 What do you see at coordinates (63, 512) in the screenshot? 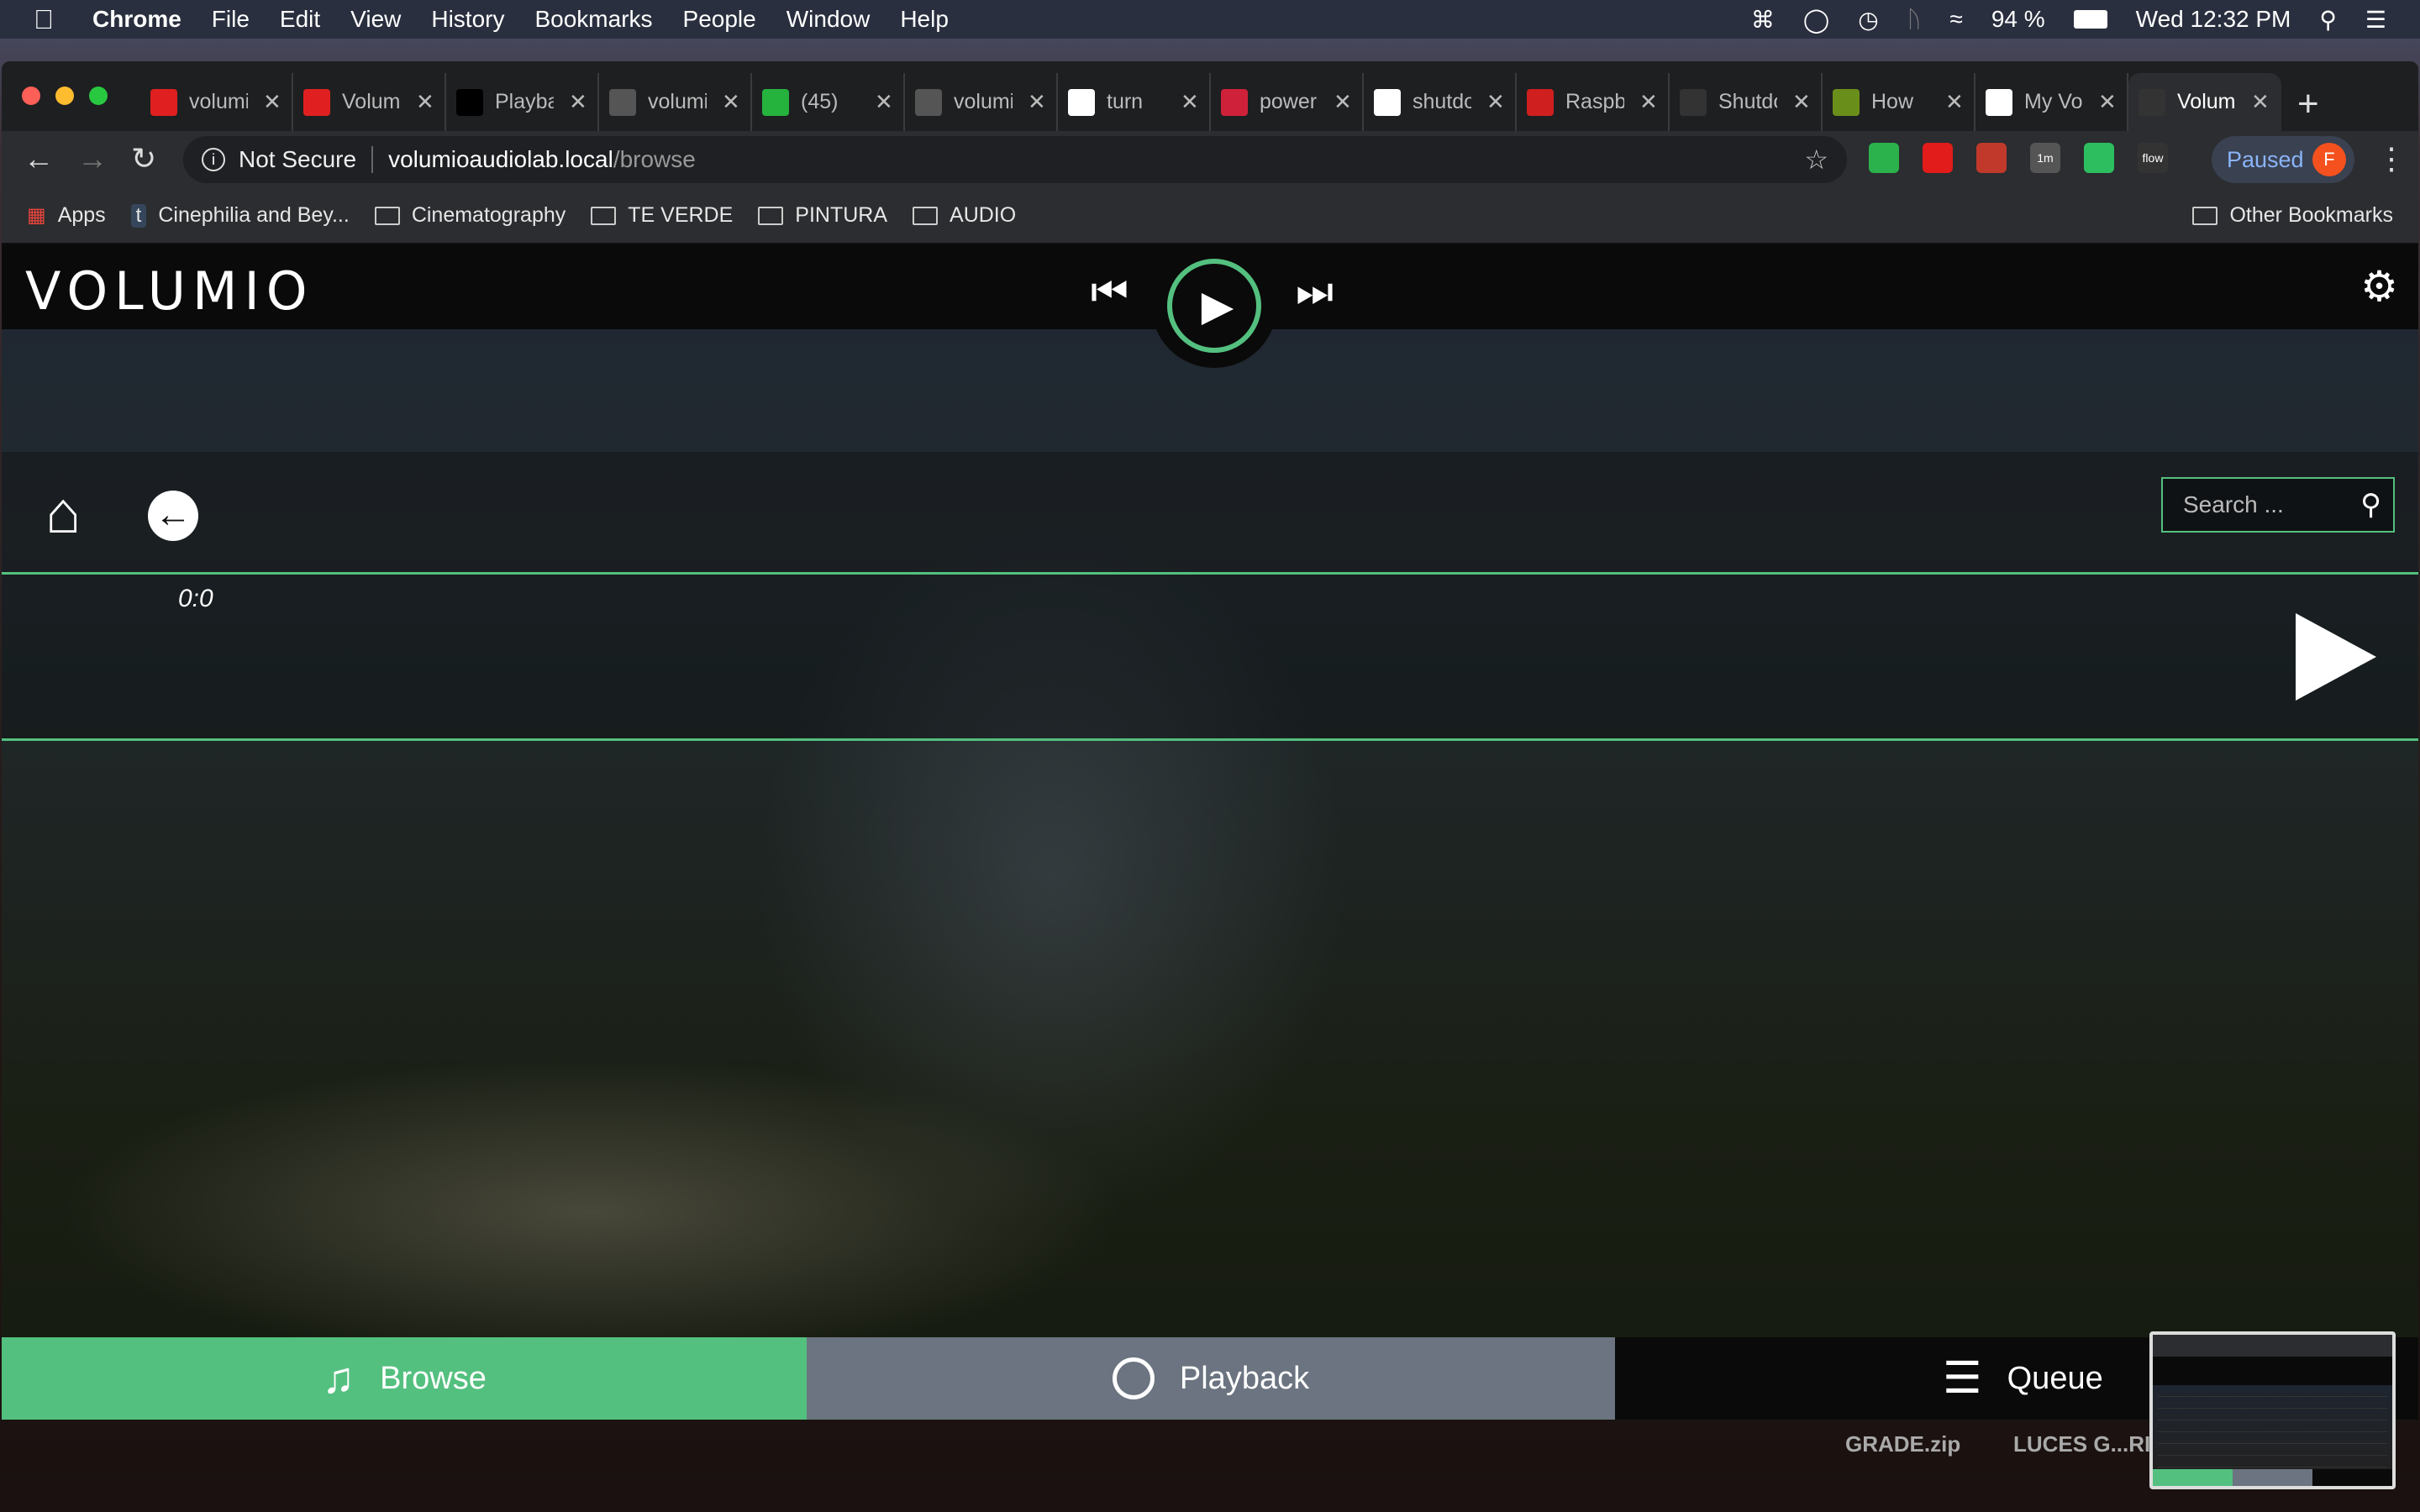
I see `home-icon: ⌂` at bounding box center [63, 512].